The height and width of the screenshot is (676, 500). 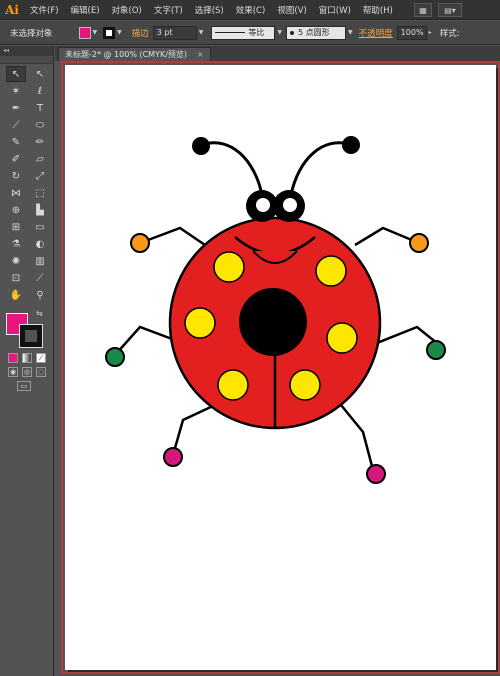 What do you see at coordinates (40, 295) in the screenshot?
I see `zoom-tool-icon: ⚲` at bounding box center [40, 295].